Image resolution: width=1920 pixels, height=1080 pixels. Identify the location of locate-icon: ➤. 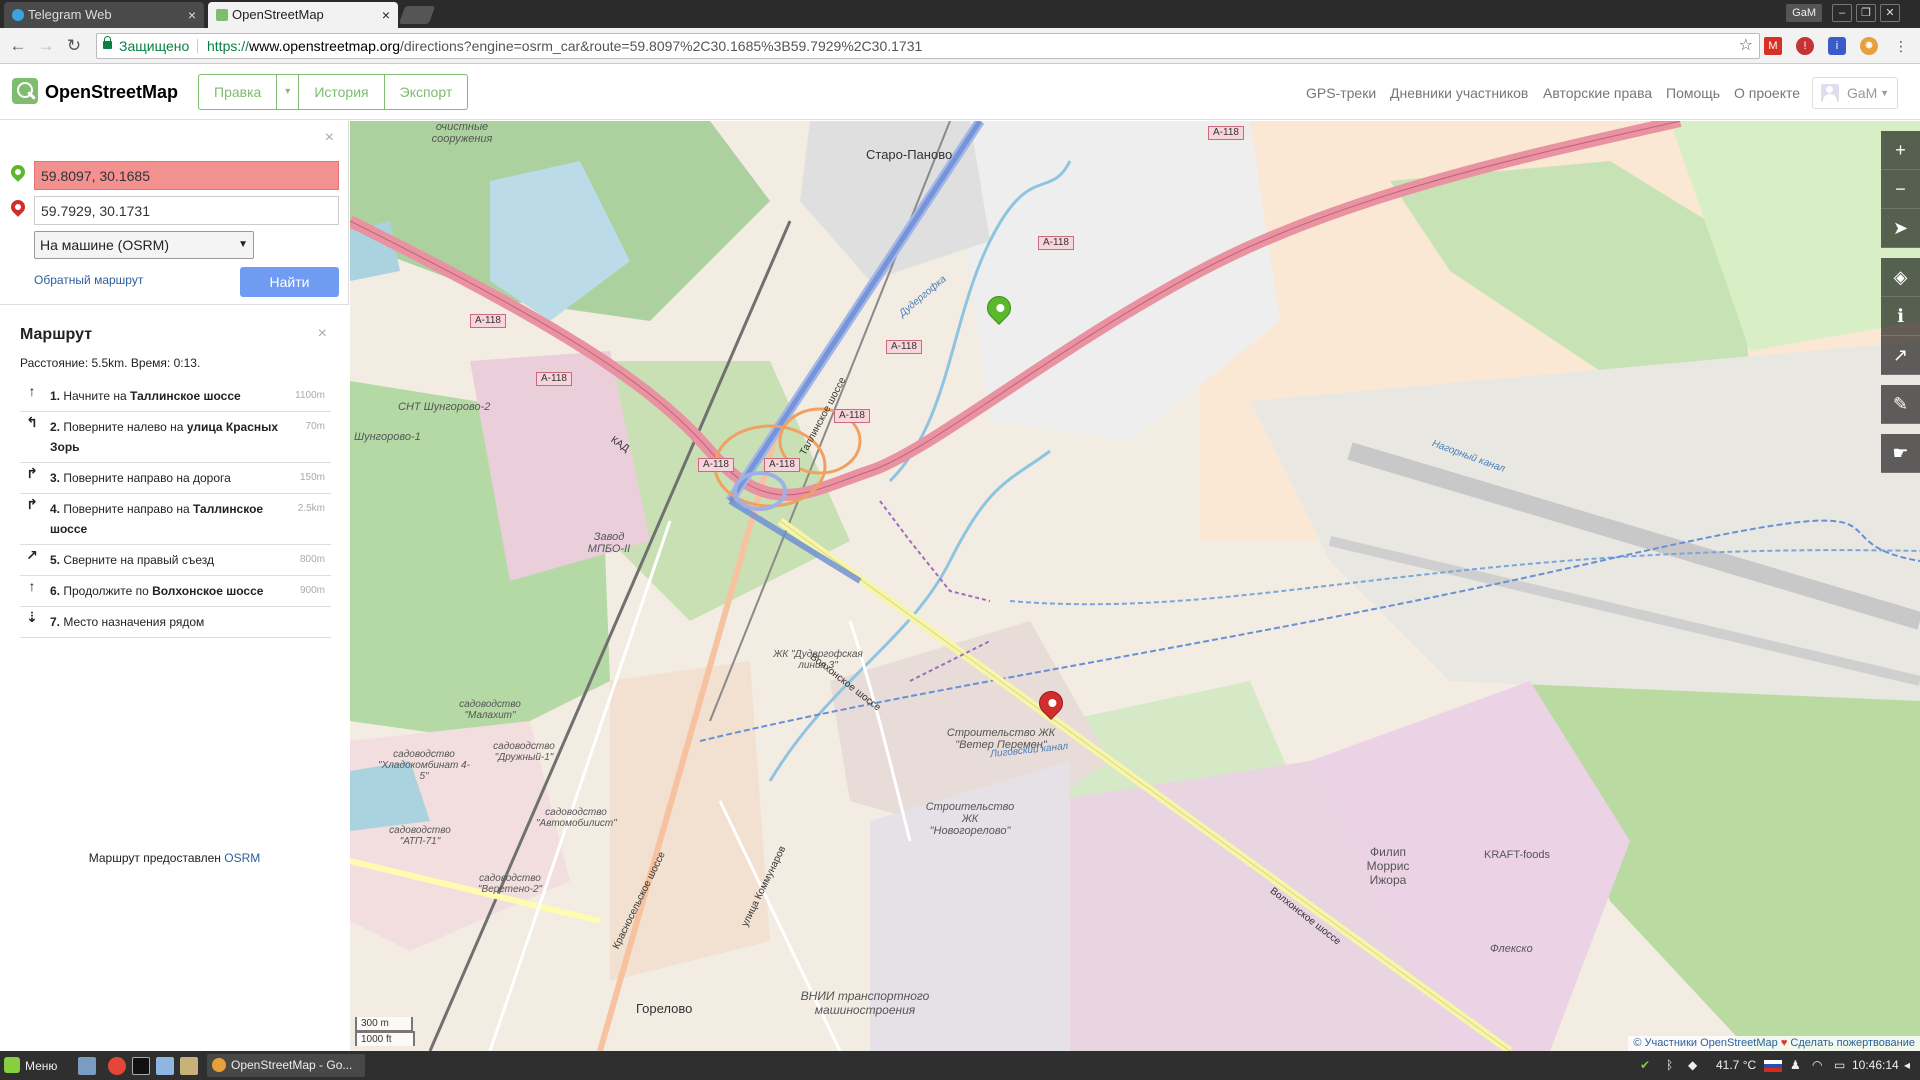
(1900, 228).